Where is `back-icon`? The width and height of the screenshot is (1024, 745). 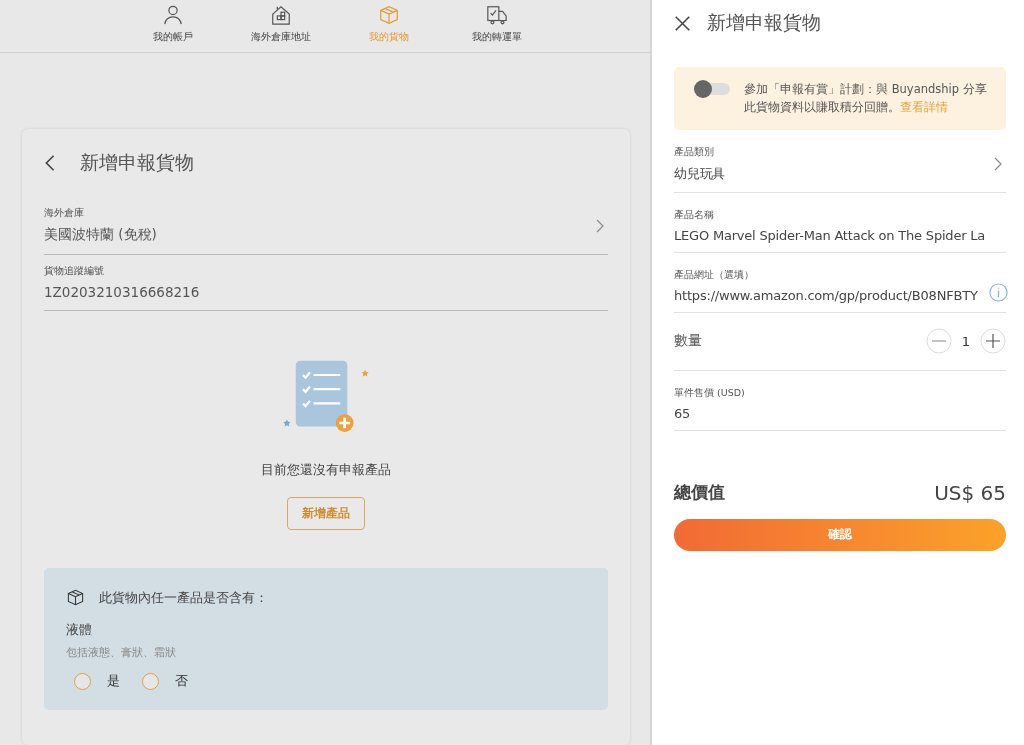
back-icon is located at coordinates (50, 163).